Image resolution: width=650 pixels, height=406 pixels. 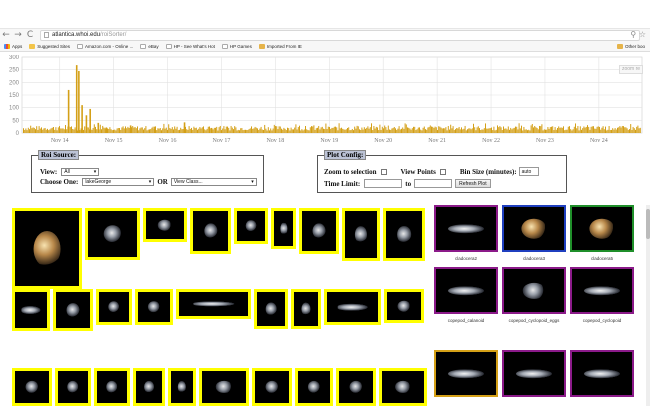 I want to click on scrollbar-thumb, so click(x=648, y=224).